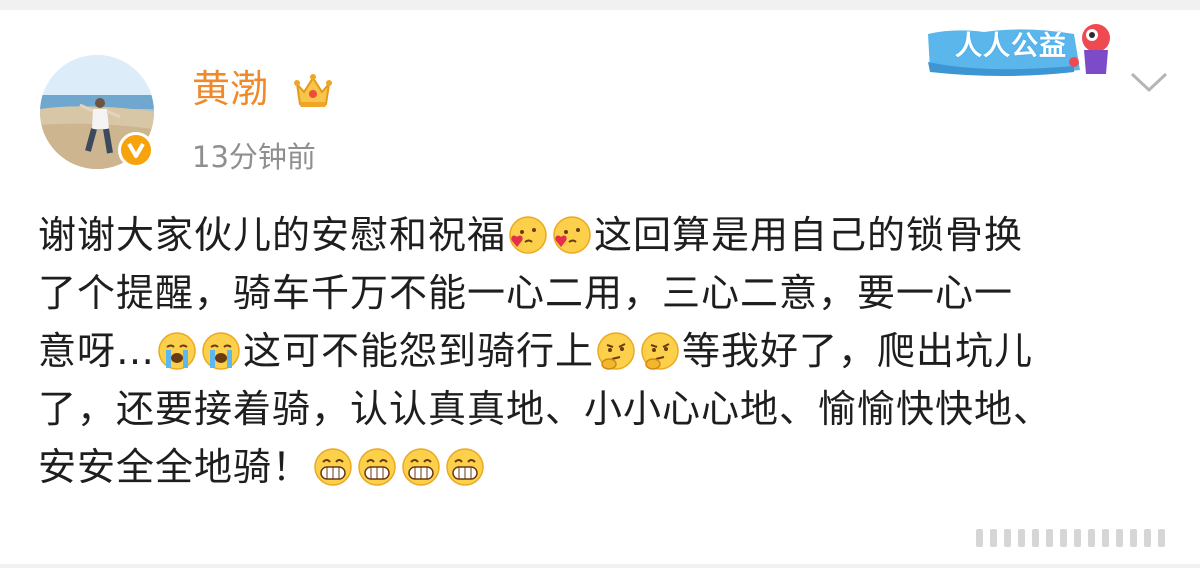  What do you see at coordinates (545, 409) in the screenshot?
I see `post-text: 了，还要接着骑，认认真真地、小小心心地、愉愉快快地、` at bounding box center [545, 409].